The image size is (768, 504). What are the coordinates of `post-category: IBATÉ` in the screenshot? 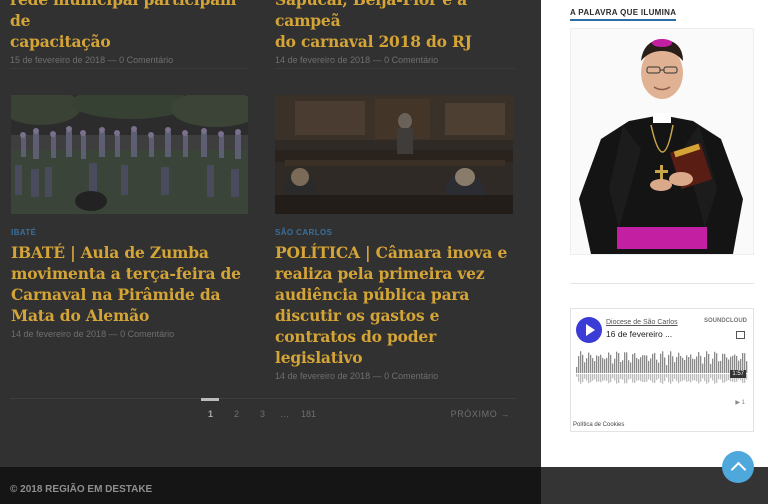 It's located at (129, 232).